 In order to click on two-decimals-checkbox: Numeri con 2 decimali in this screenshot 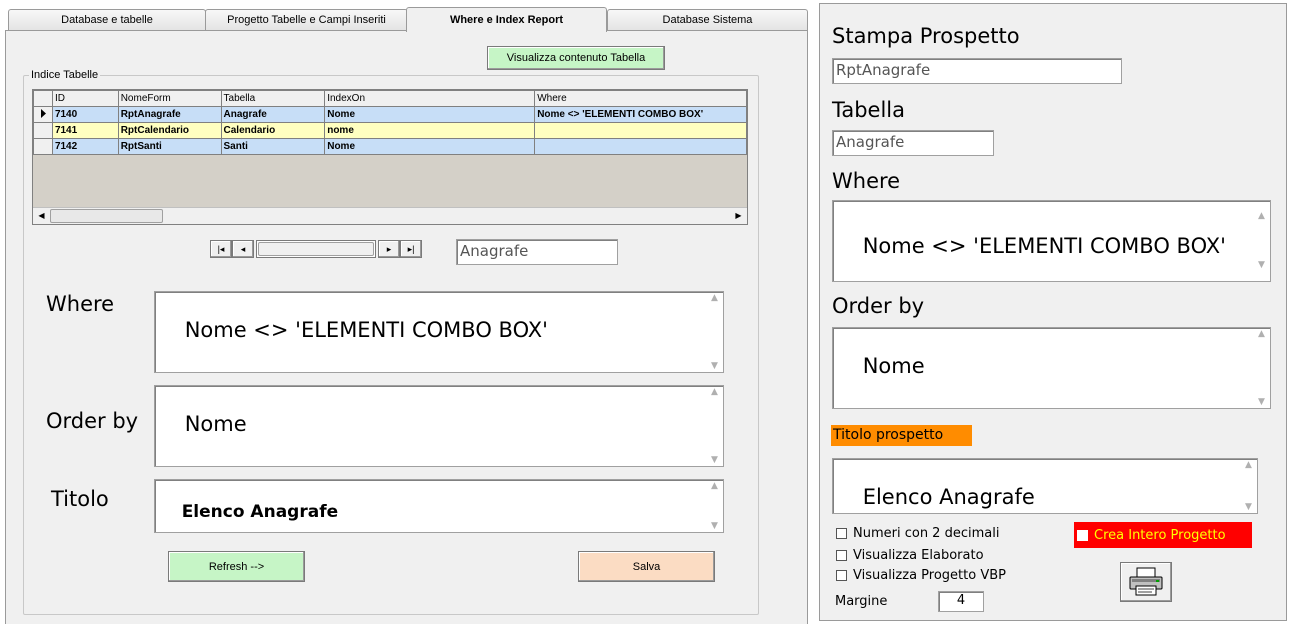, I will do `click(917, 533)`.